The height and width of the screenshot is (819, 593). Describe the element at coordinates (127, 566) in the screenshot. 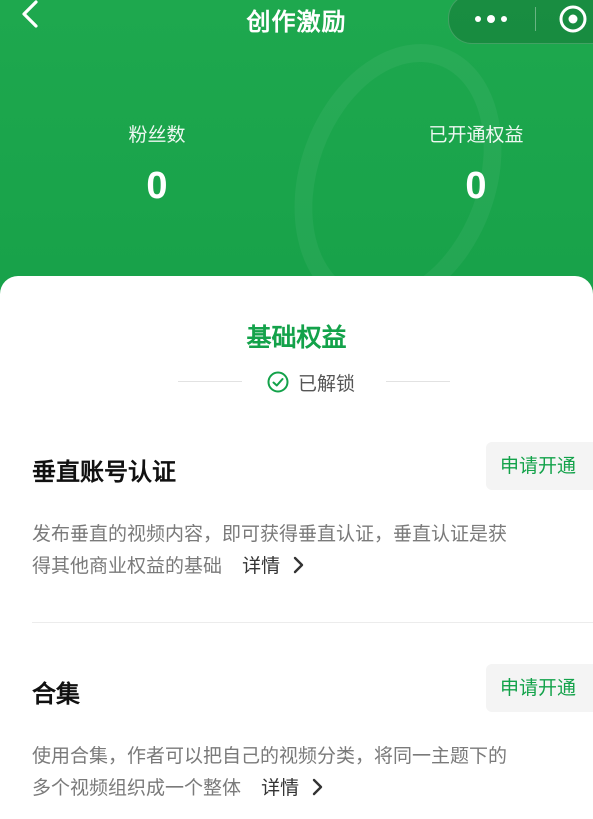

I see `benefit-desc-line2: 得其他商业权益的基础` at that location.